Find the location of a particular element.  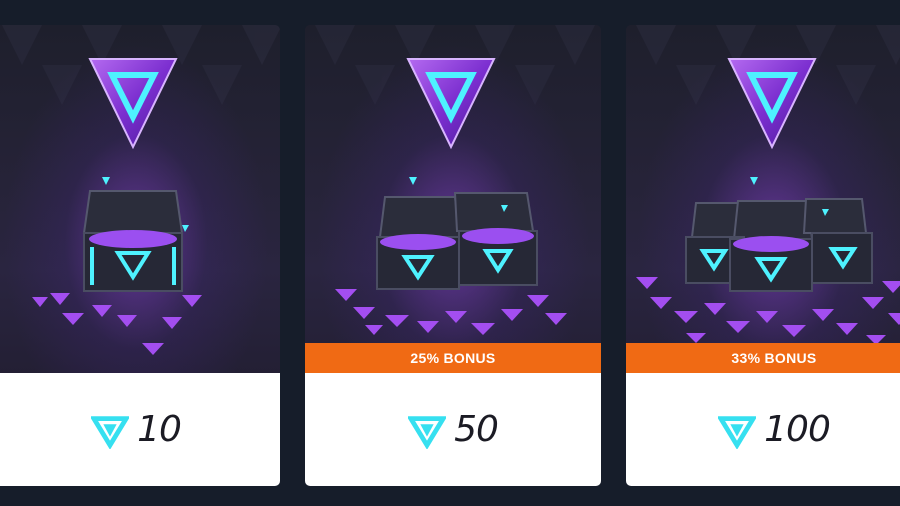

price-panel: 50 is located at coordinates (453, 429).